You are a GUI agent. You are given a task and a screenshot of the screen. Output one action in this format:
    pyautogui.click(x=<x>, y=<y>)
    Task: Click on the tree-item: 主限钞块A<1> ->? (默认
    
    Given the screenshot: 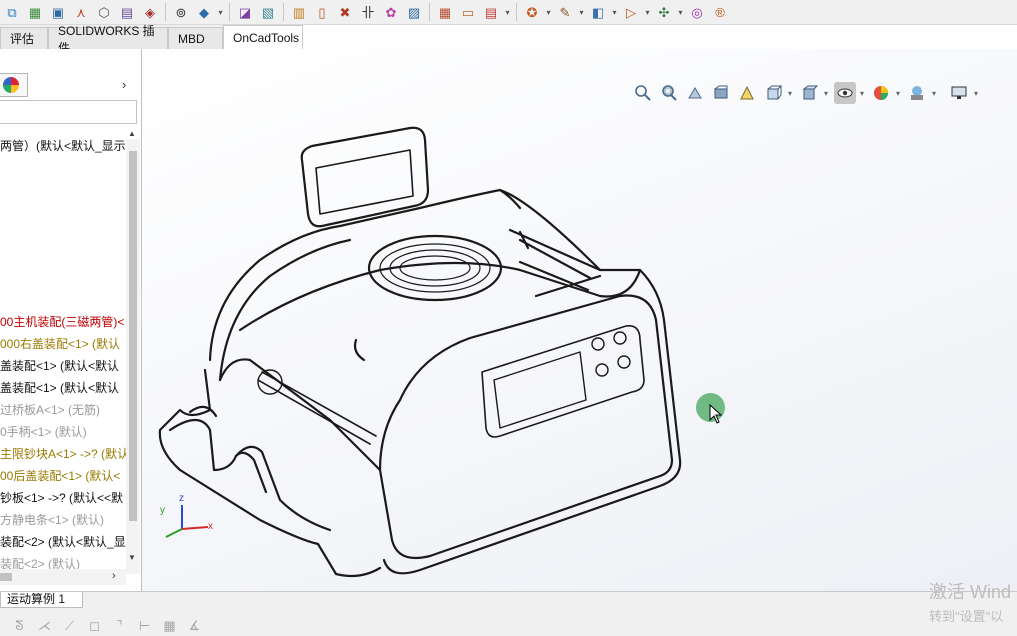 What is the action you would take?
    pyautogui.click(x=63, y=454)
    